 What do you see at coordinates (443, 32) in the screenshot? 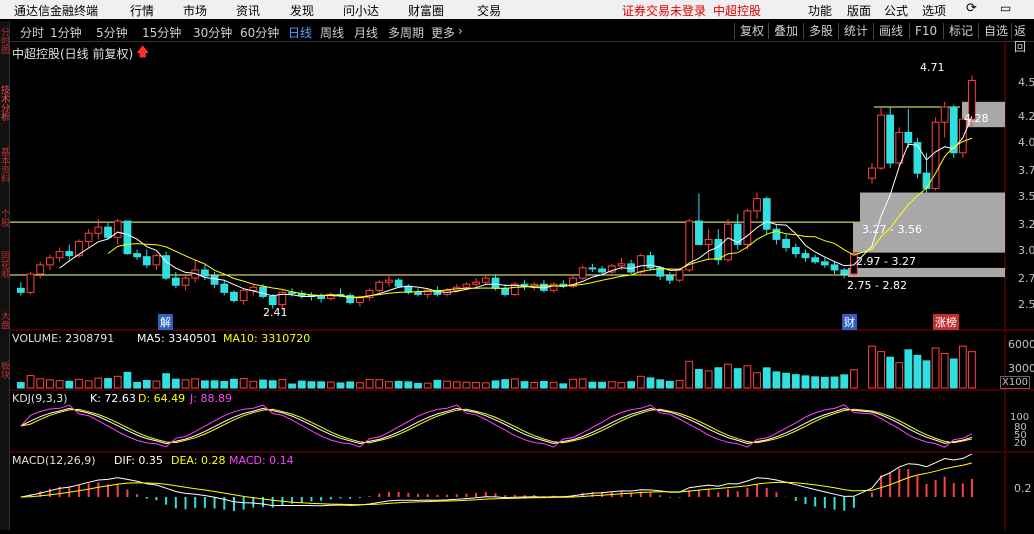
I see `tab-more: 更多` at bounding box center [443, 32].